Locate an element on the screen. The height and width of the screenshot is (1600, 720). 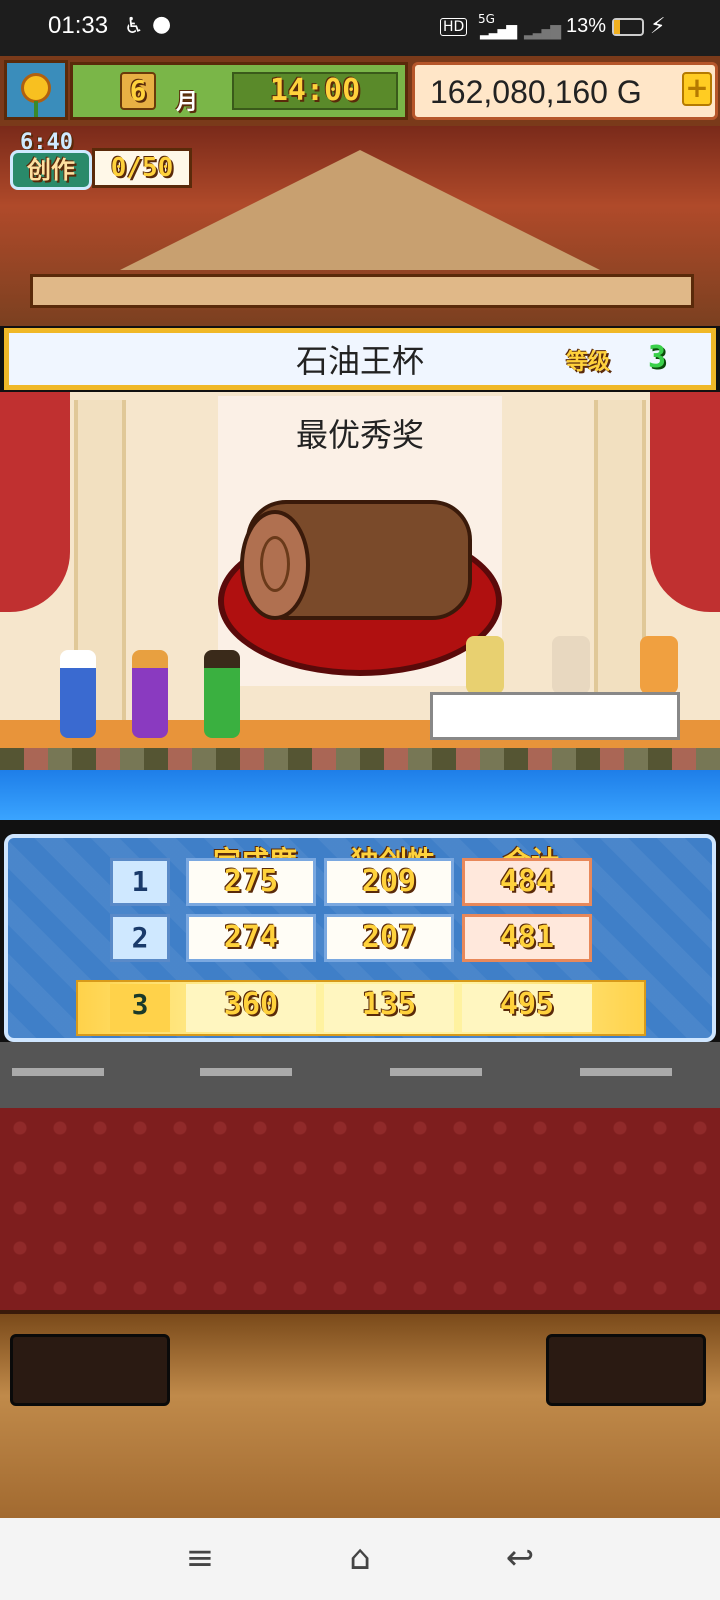
score-total: 484 is located at coordinates (527, 882).